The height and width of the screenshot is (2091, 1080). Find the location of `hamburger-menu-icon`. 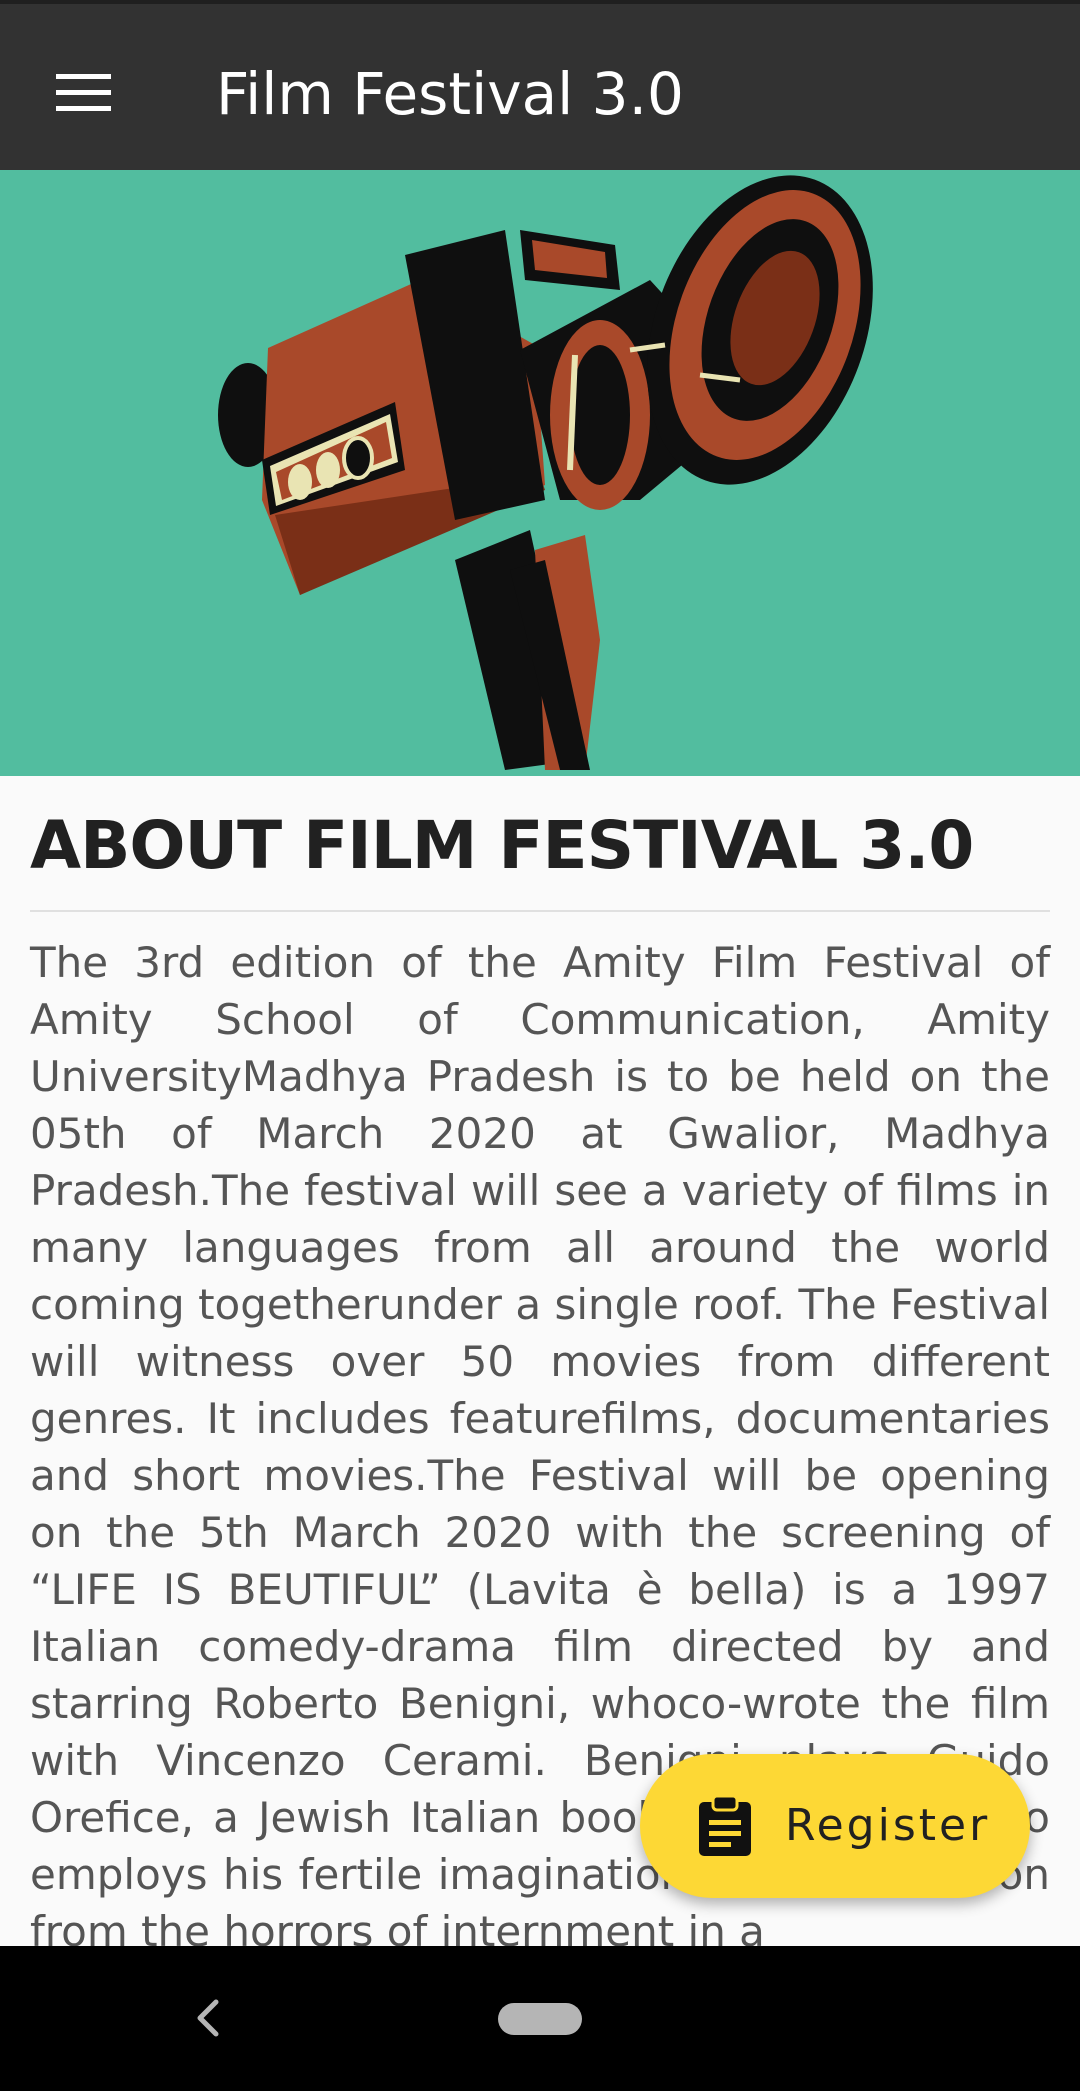

hamburger-menu-icon is located at coordinates (83, 94).